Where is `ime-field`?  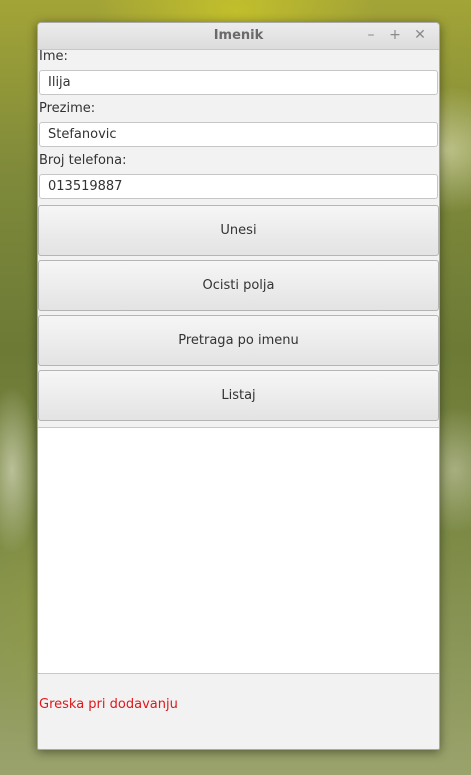 ime-field is located at coordinates (238, 82).